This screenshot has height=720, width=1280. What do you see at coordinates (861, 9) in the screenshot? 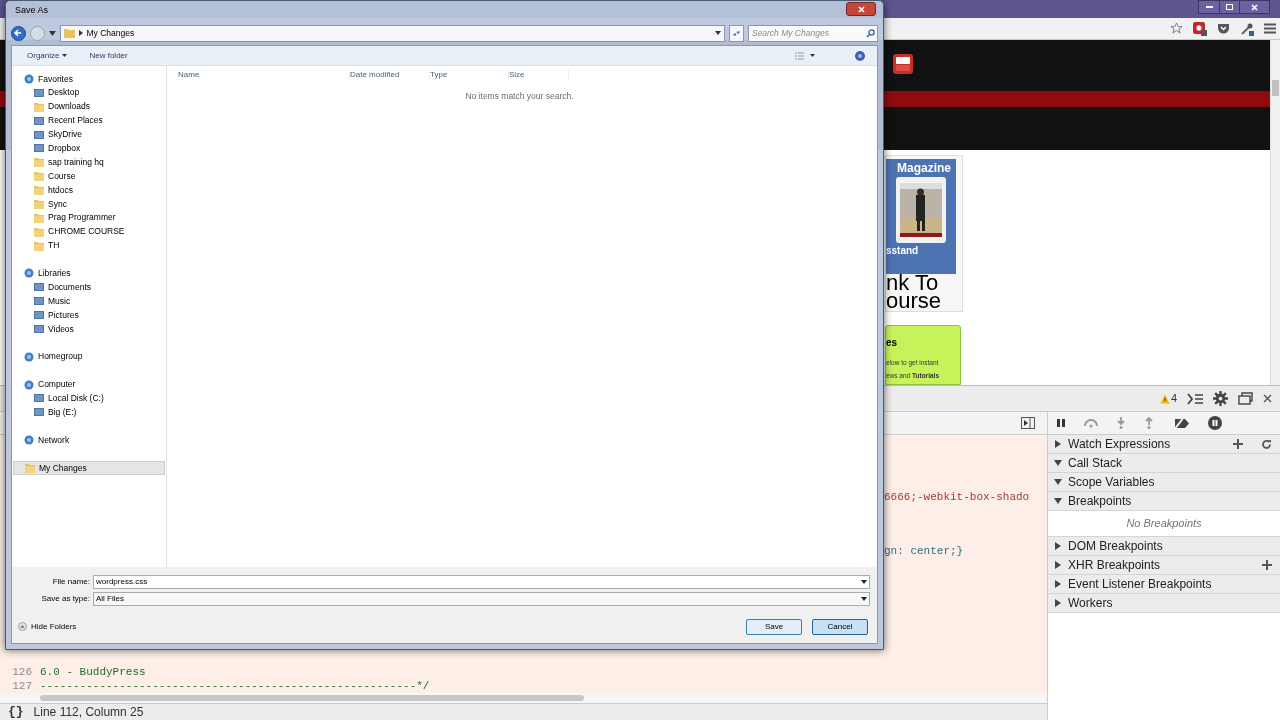
I see `close-button` at bounding box center [861, 9].